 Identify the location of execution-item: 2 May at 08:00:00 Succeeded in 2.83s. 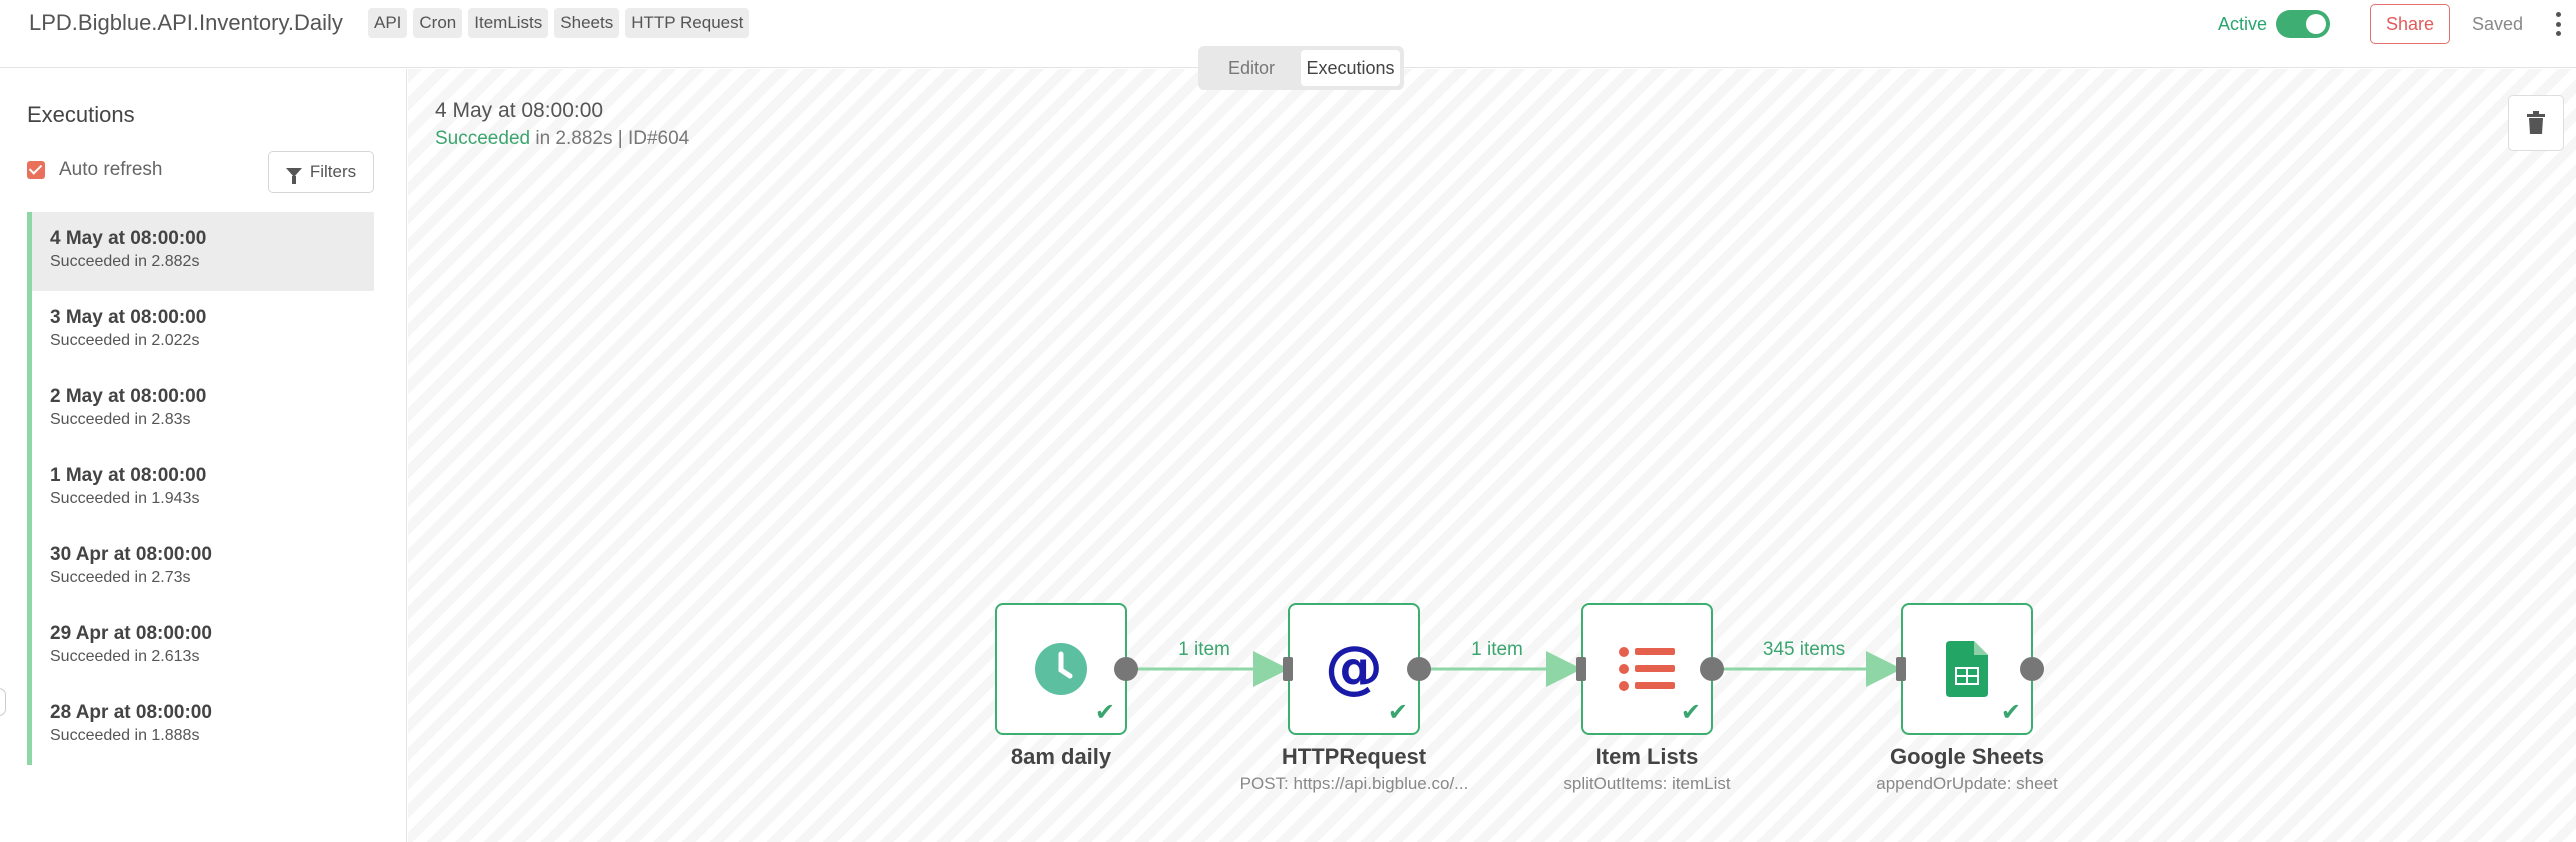
(200, 409).